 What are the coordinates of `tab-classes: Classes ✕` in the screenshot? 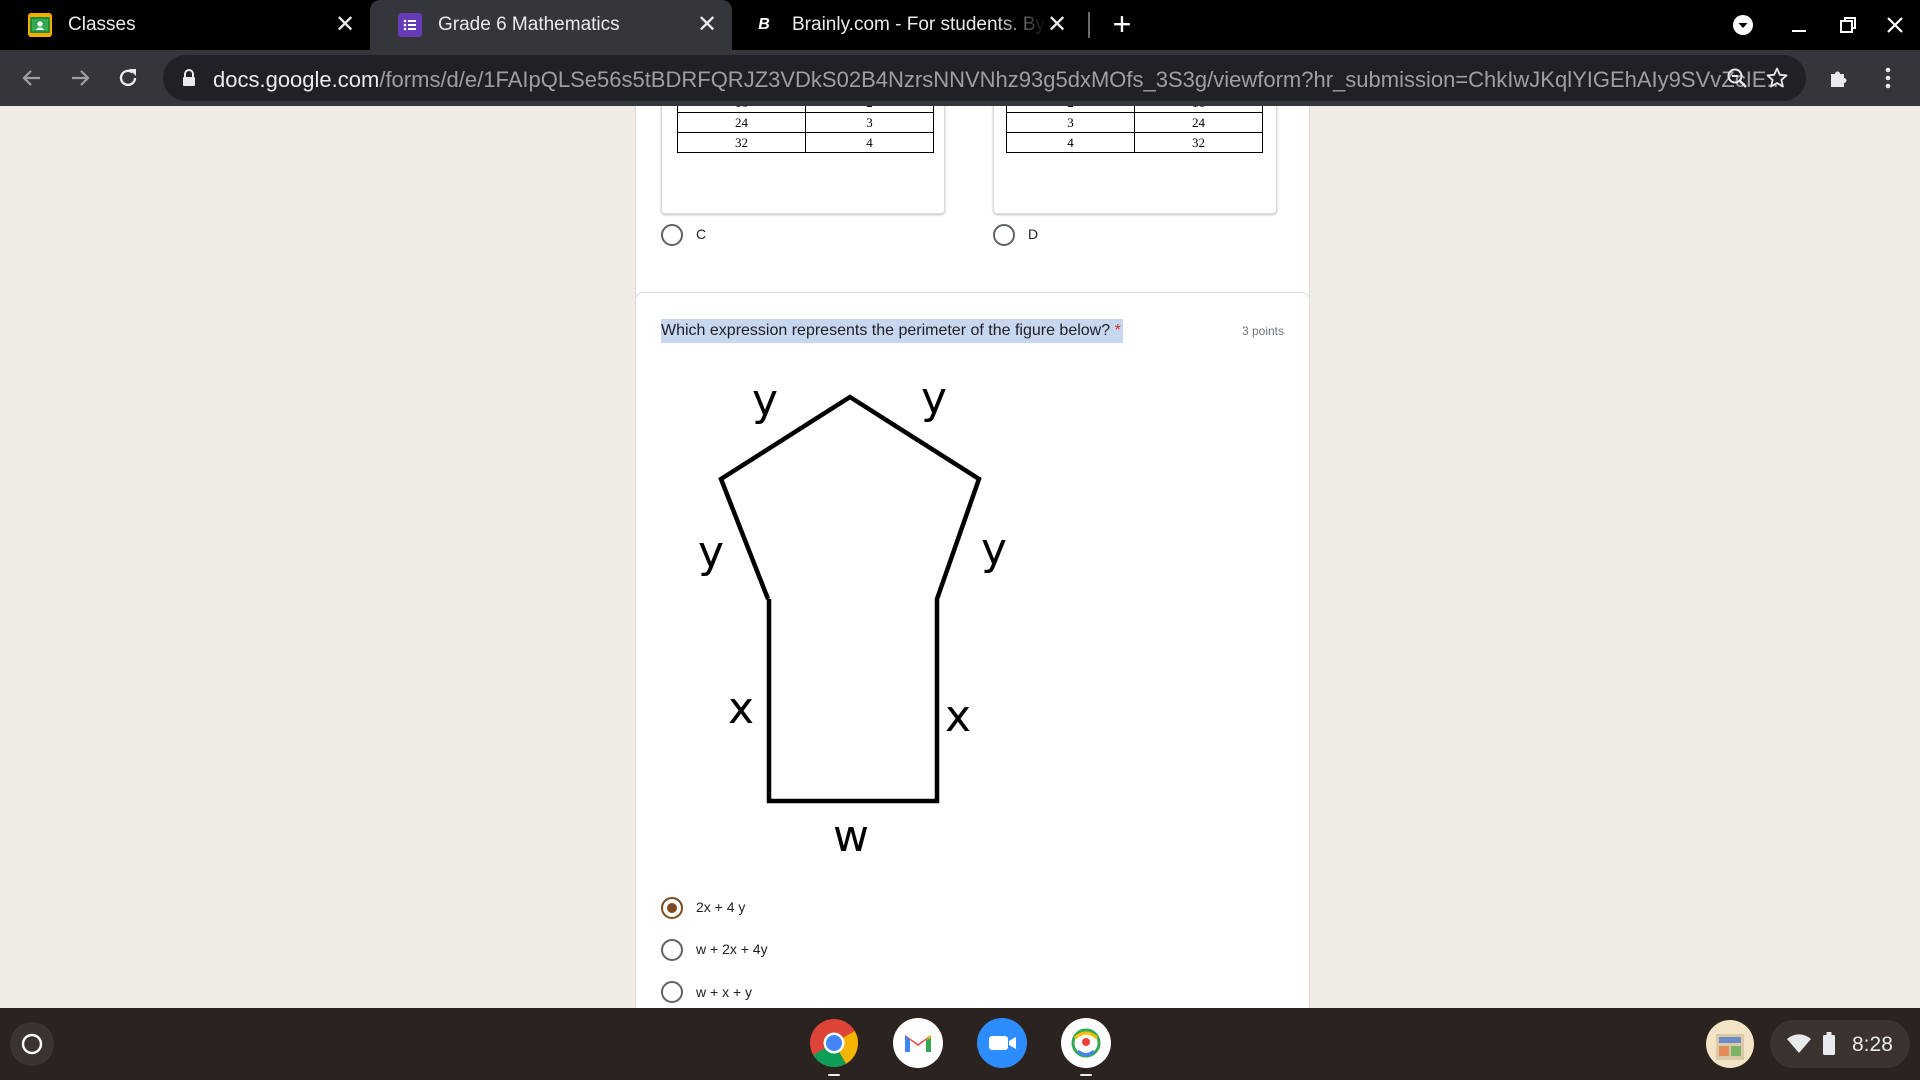 It's located at (185, 25).